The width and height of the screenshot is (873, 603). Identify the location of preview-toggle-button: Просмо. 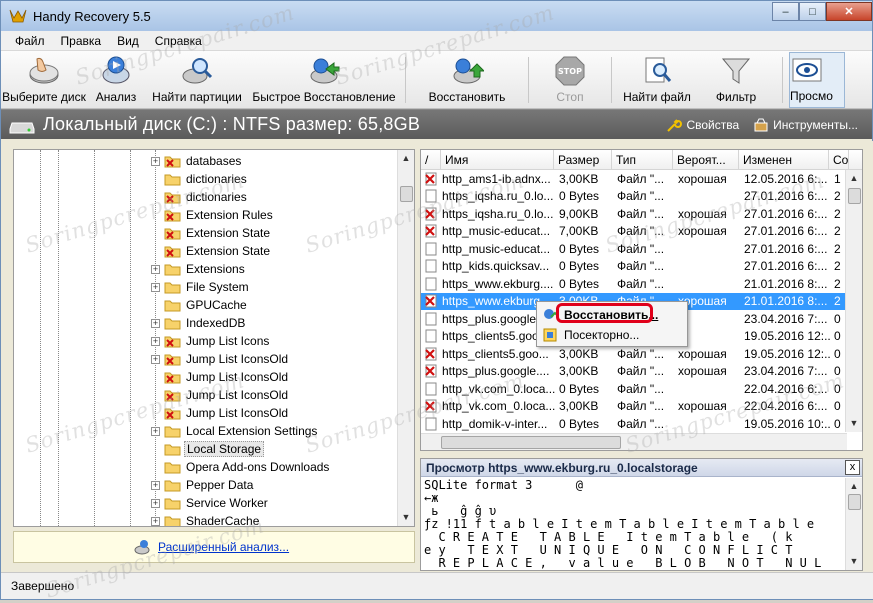
(817, 80).